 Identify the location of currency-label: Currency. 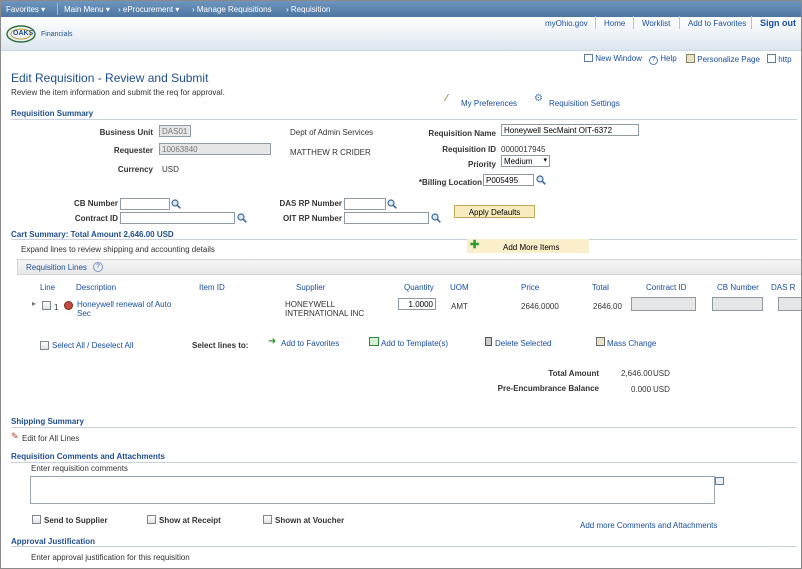
(135, 169).